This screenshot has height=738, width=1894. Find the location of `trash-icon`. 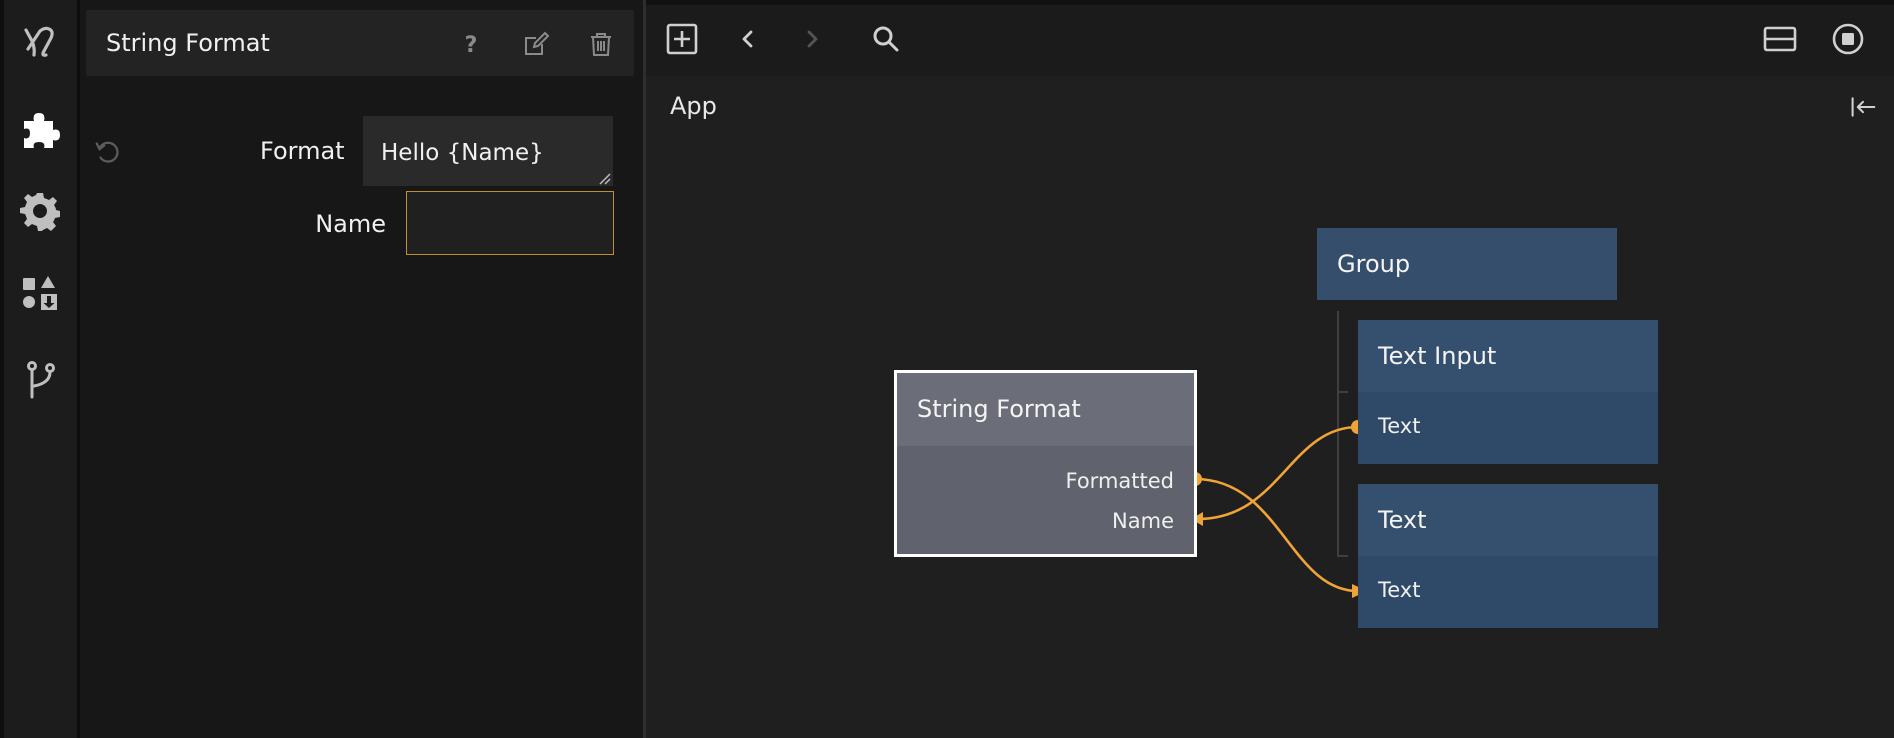

trash-icon is located at coordinates (601, 44).